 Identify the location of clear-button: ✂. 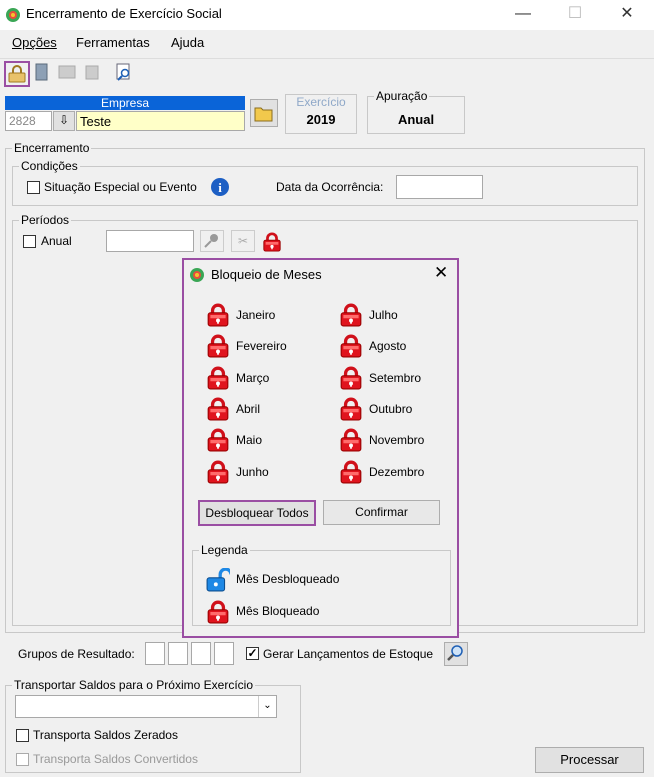
(243, 241).